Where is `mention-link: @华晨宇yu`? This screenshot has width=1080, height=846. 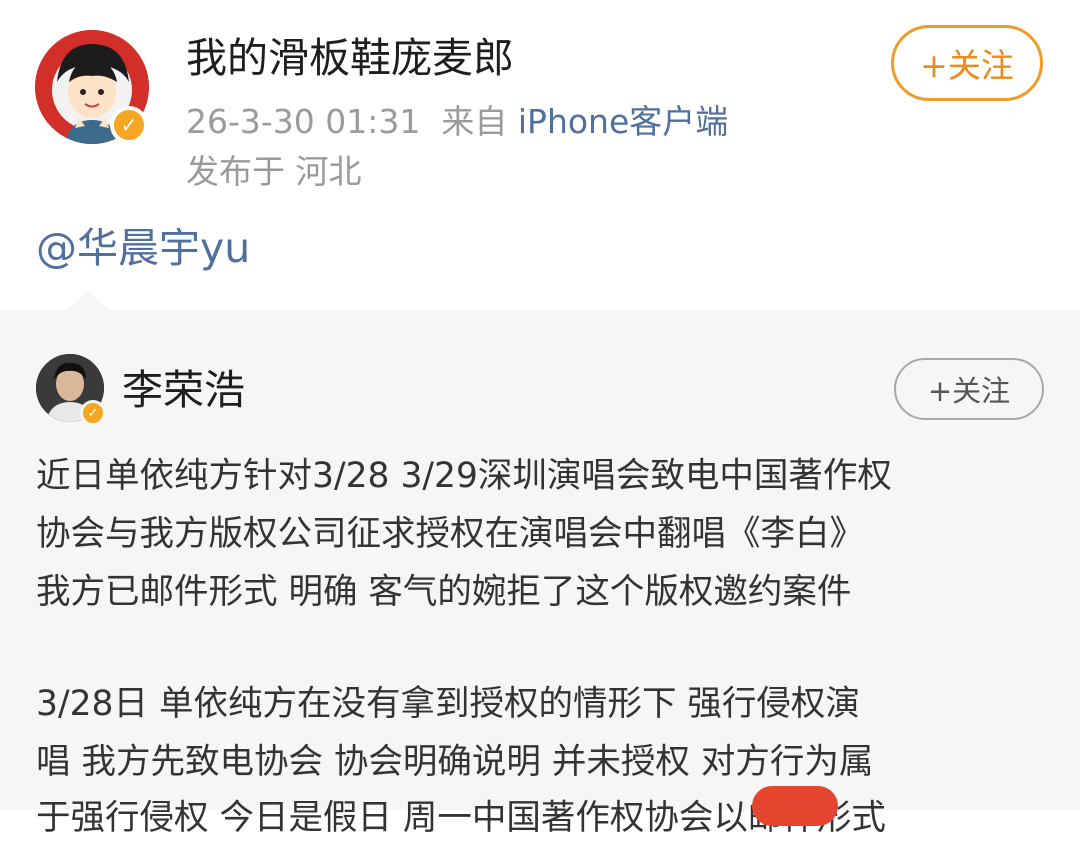
mention-link: @华晨宇yu is located at coordinates (143, 248).